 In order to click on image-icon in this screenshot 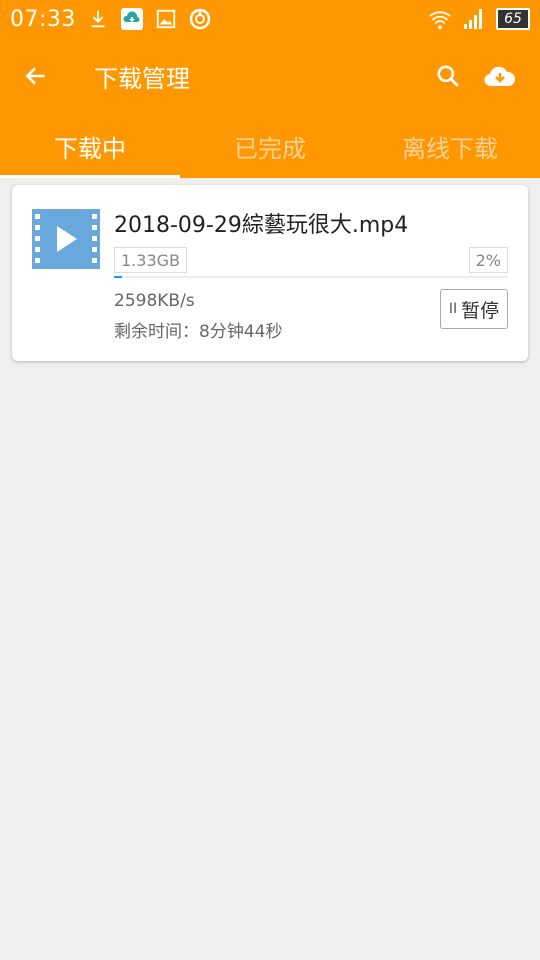, I will do `click(166, 19)`.